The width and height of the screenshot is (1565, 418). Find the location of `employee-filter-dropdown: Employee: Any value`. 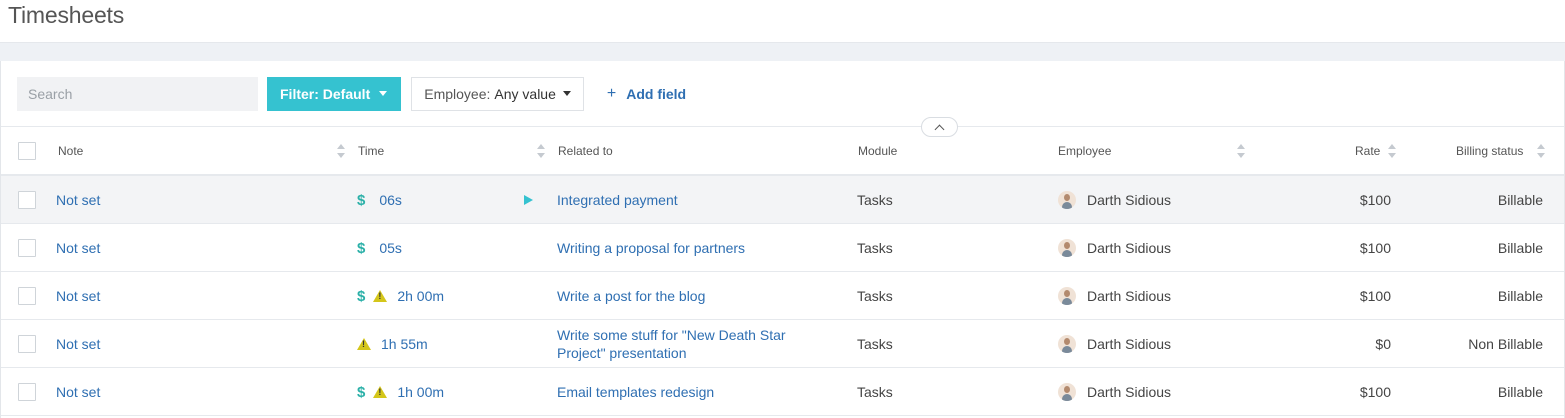

employee-filter-dropdown: Employee: Any value is located at coordinates (497, 93).